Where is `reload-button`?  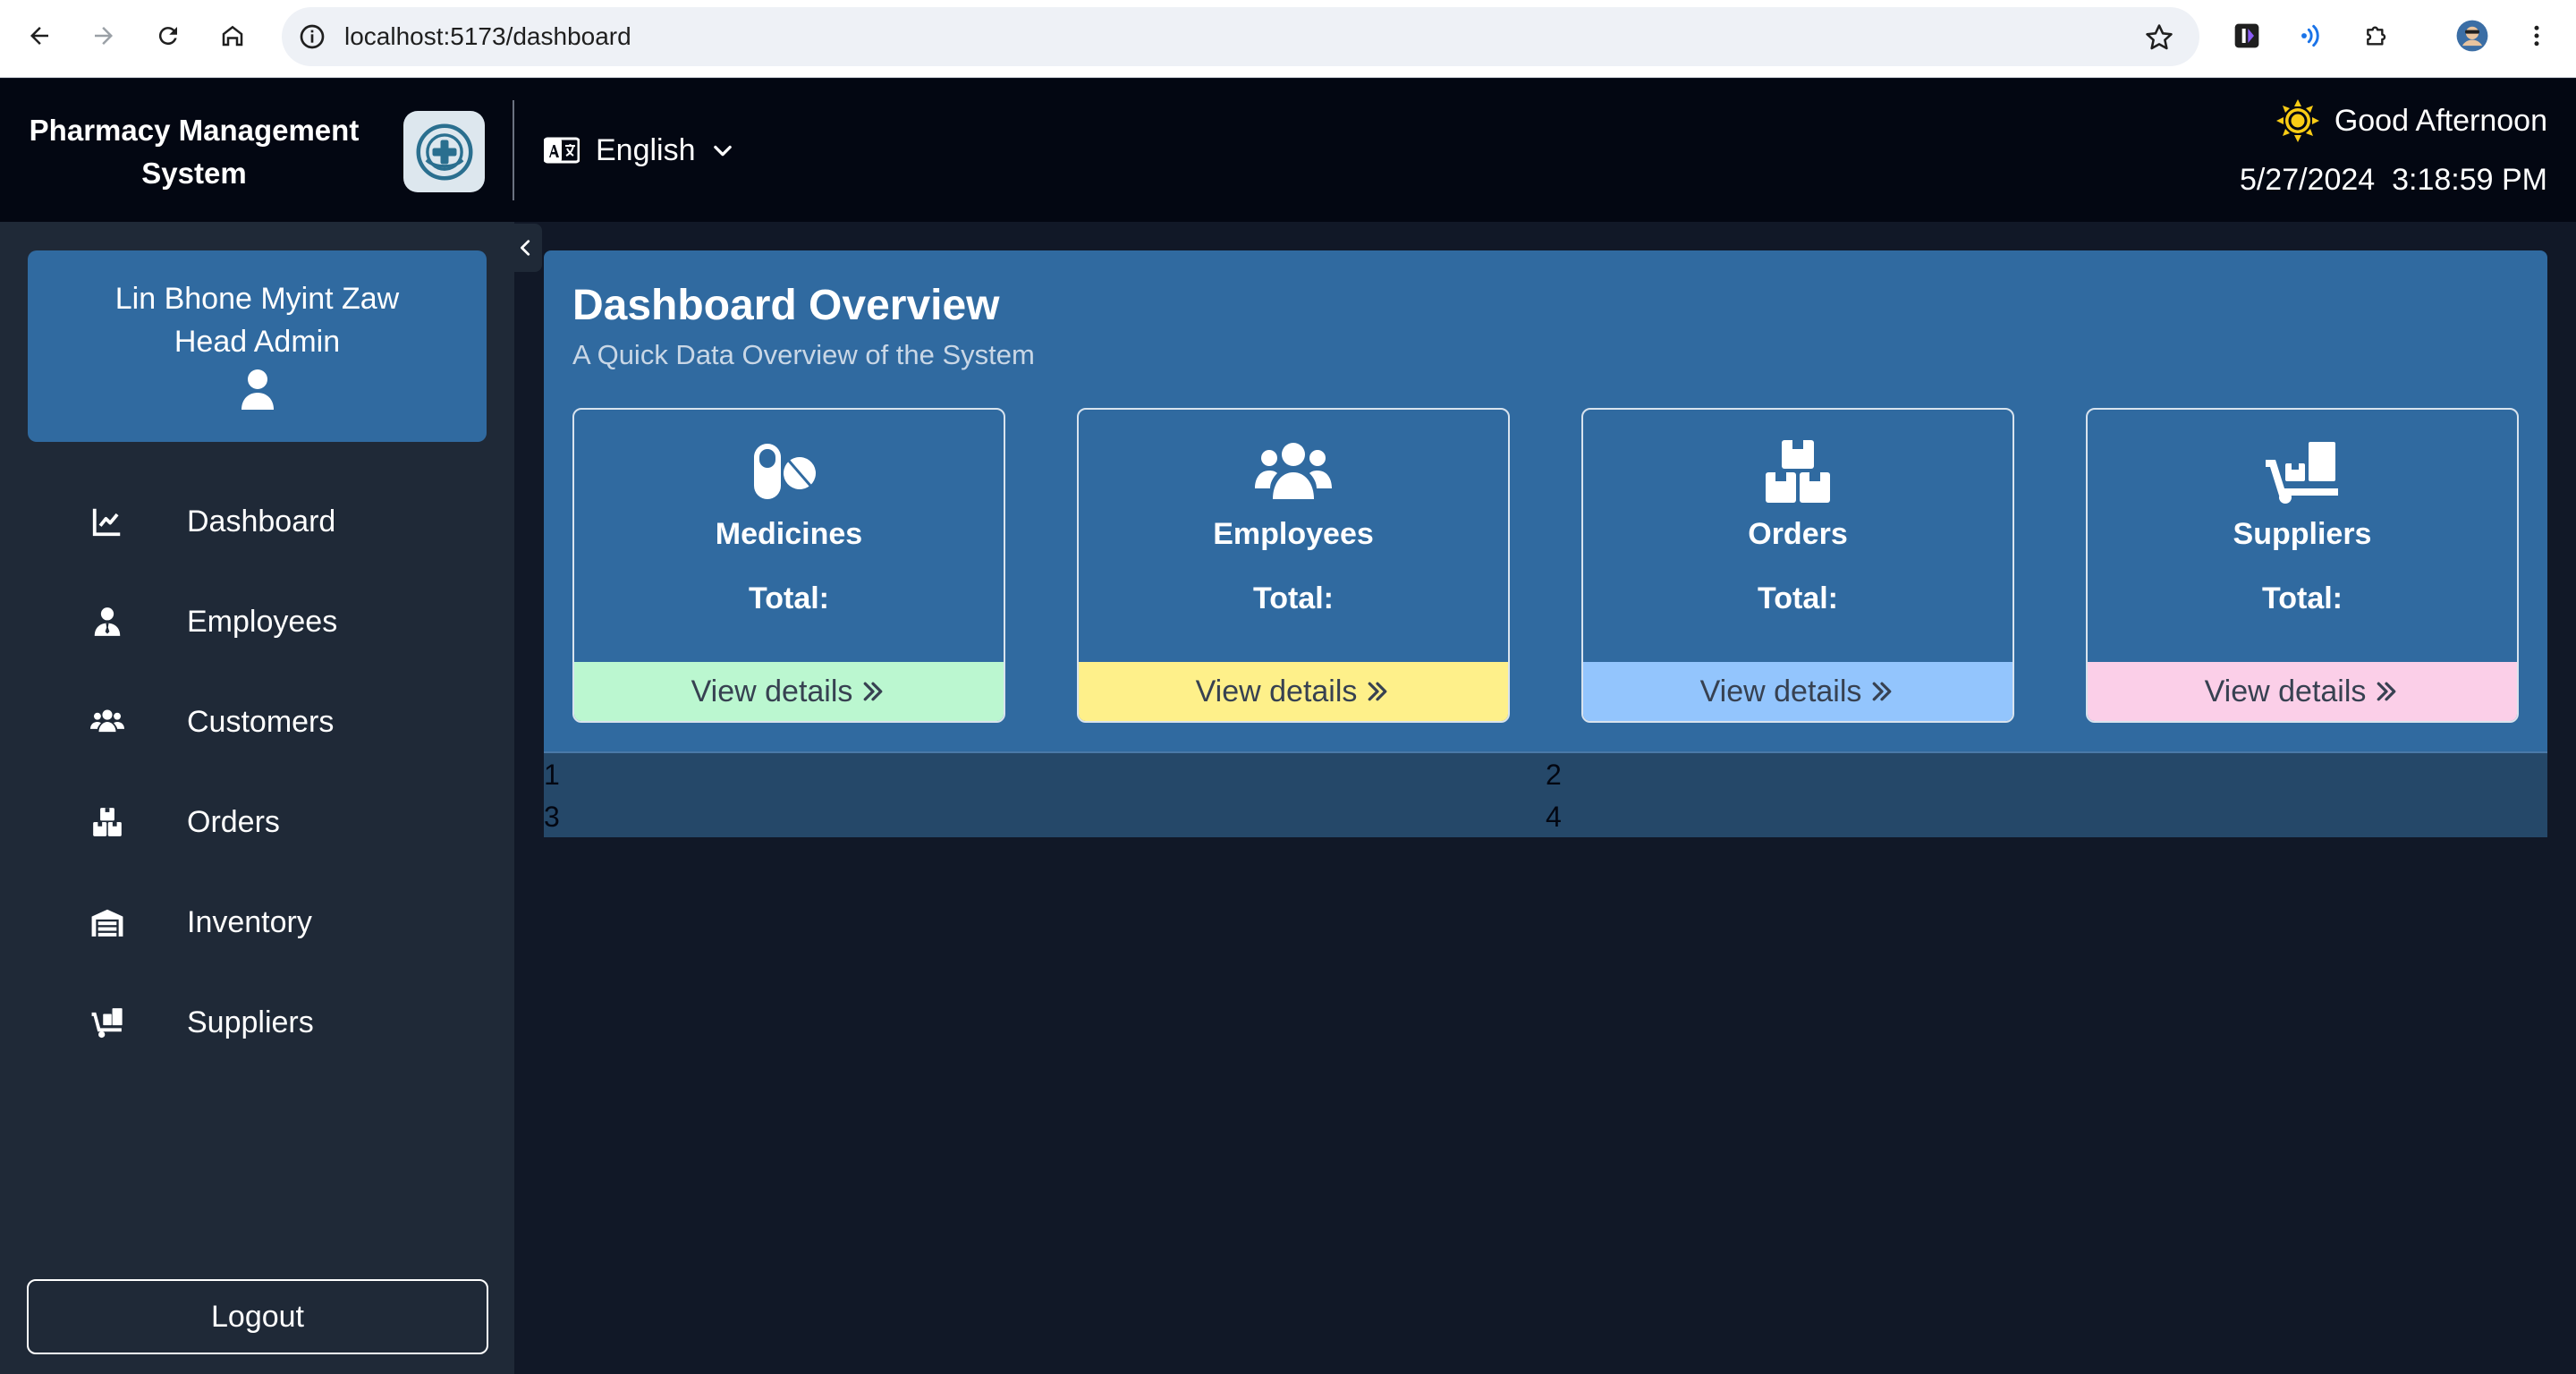 reload-button is located at coordinates (168, 36).